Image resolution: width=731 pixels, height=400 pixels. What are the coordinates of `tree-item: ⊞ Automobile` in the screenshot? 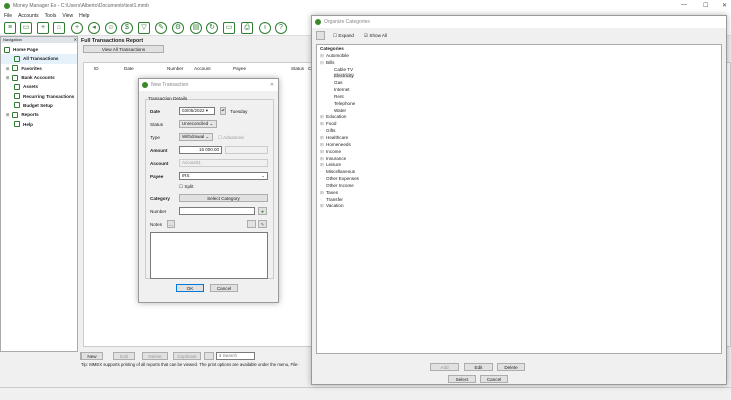 It's located at (519, 56).